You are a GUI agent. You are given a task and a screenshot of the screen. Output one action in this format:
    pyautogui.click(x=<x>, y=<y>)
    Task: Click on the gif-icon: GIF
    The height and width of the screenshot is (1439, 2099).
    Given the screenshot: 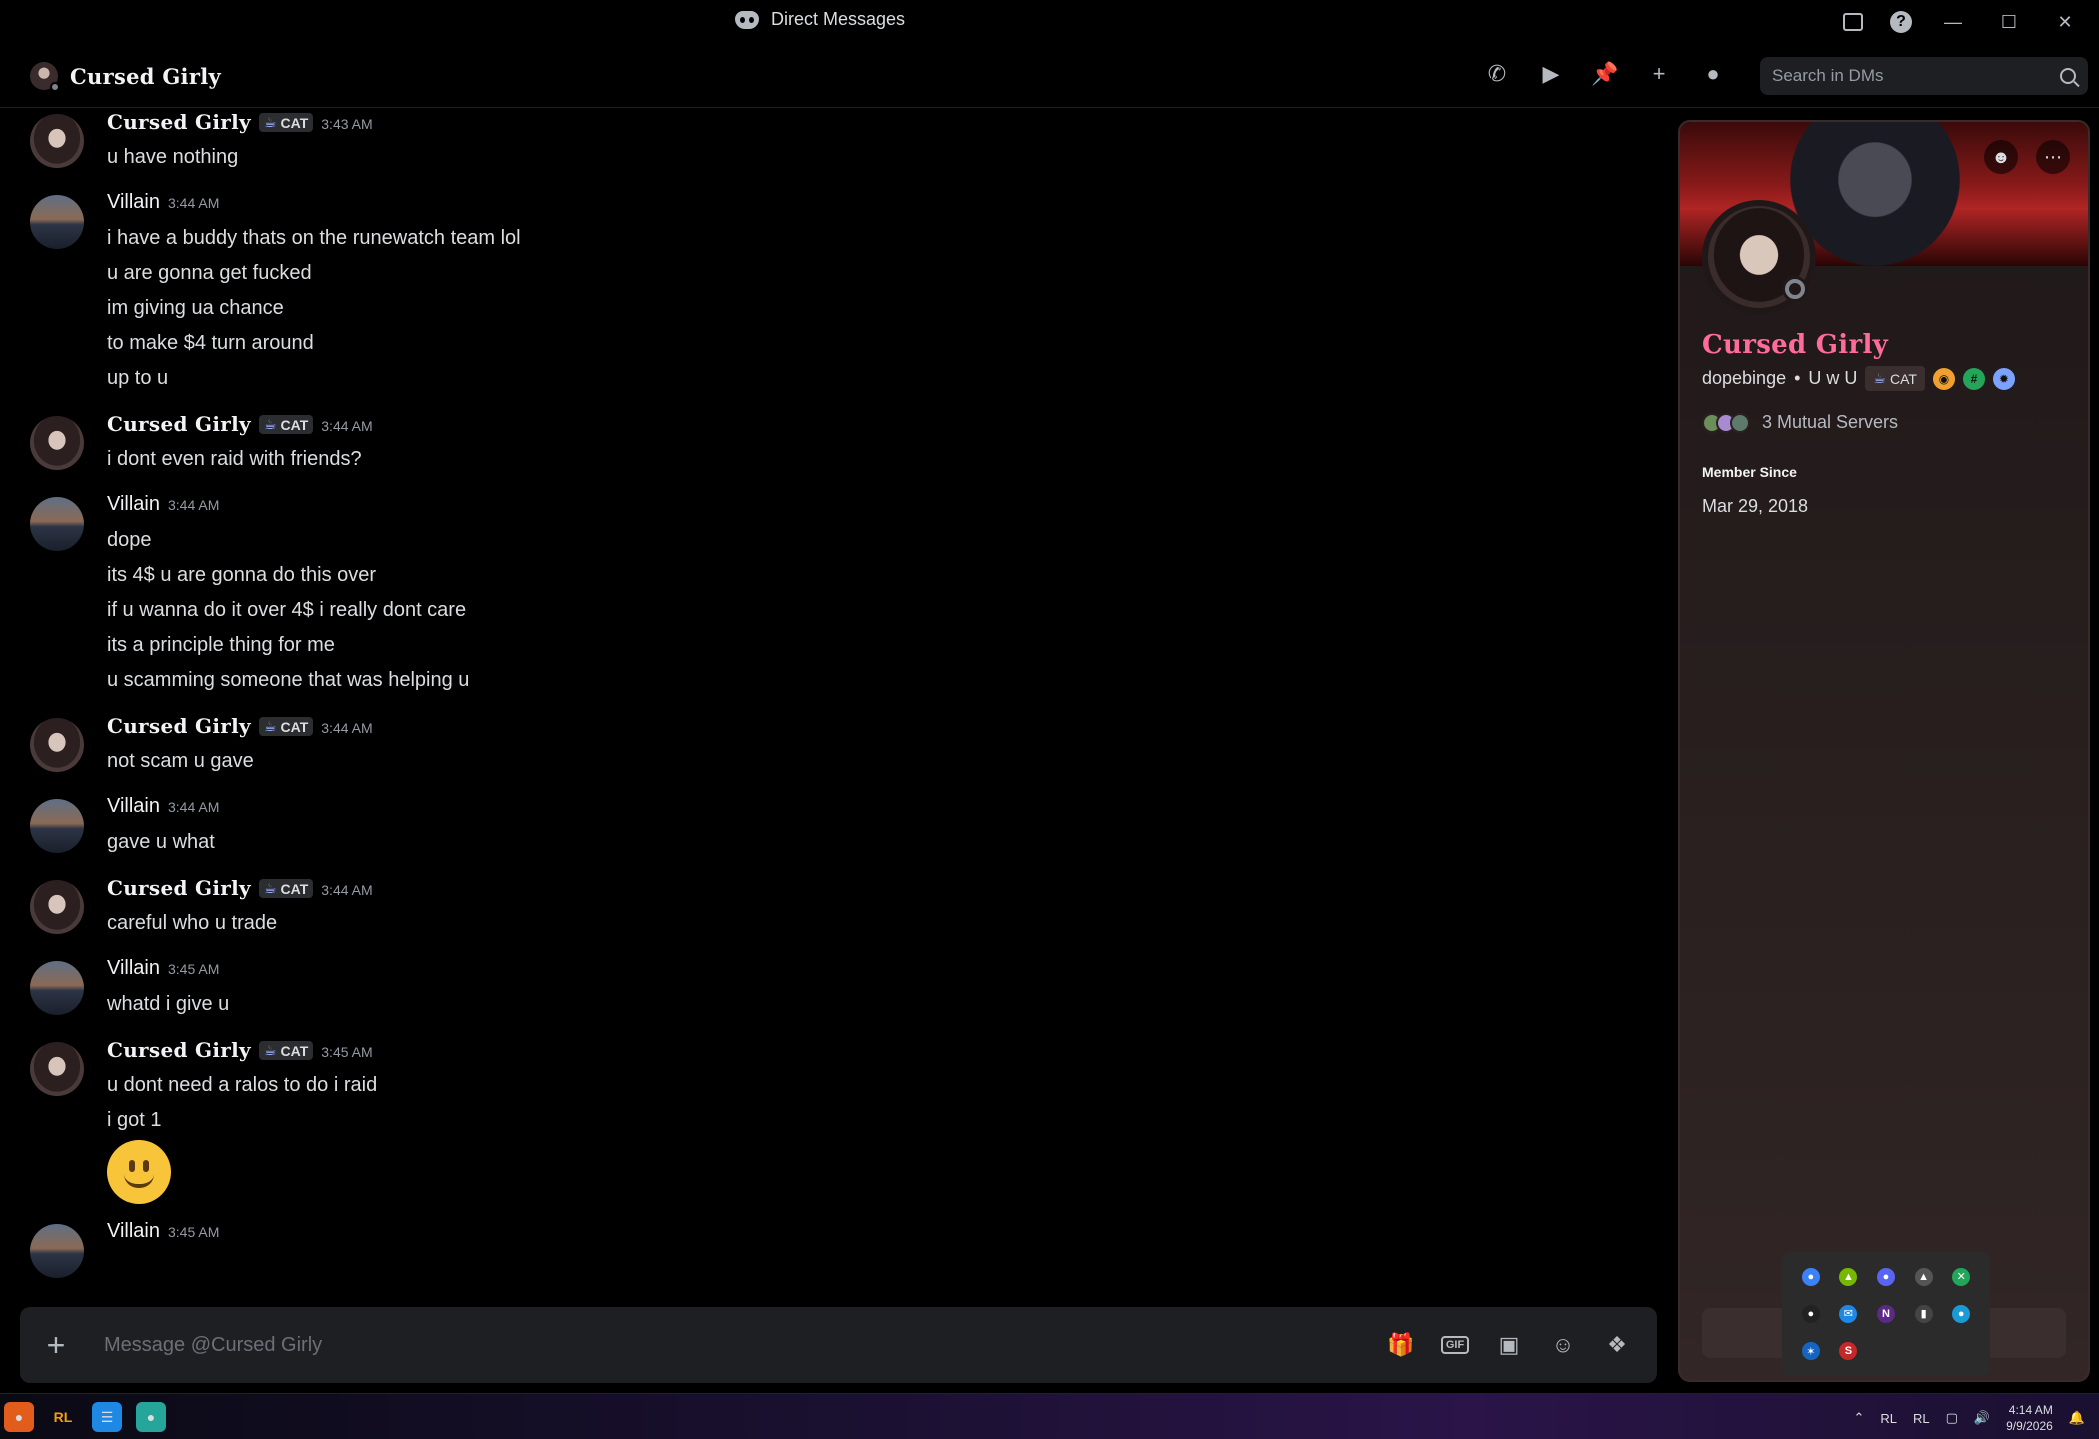 What is the action you would take?
    pyautogui.click(x=1455, y=1345)
    